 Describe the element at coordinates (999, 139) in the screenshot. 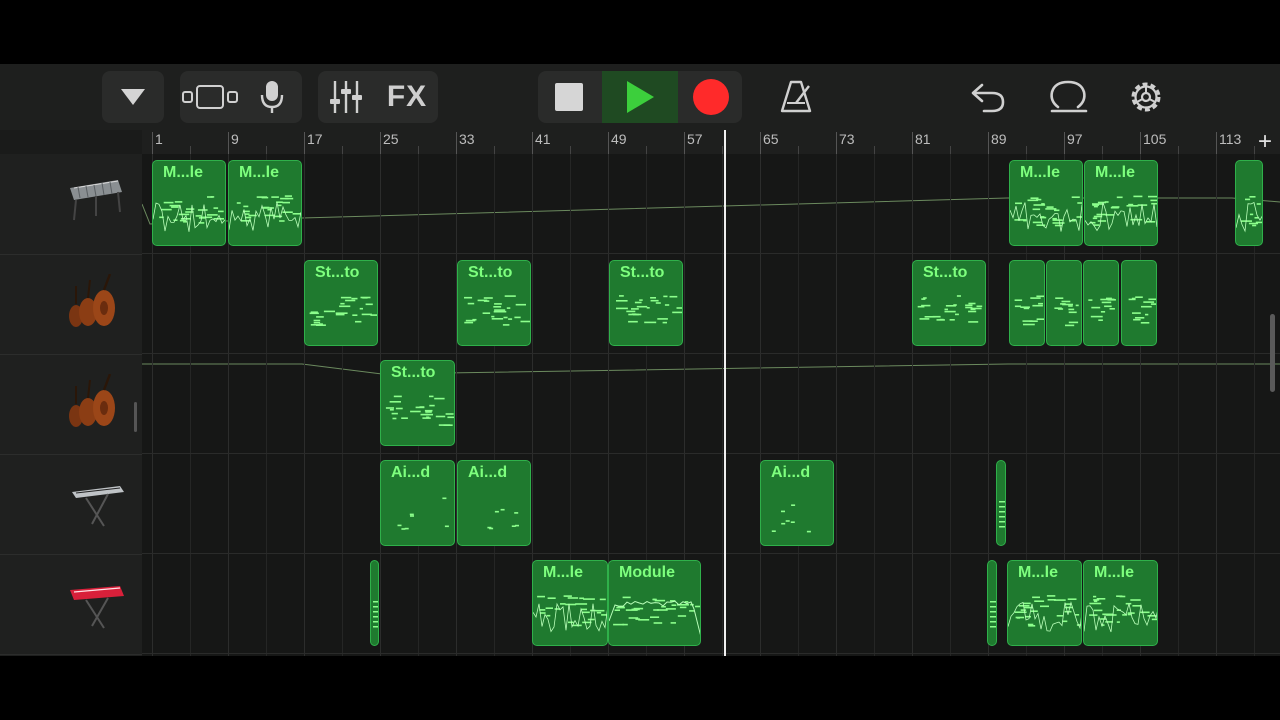

I see `ruler-bar-number: 89` at that location.